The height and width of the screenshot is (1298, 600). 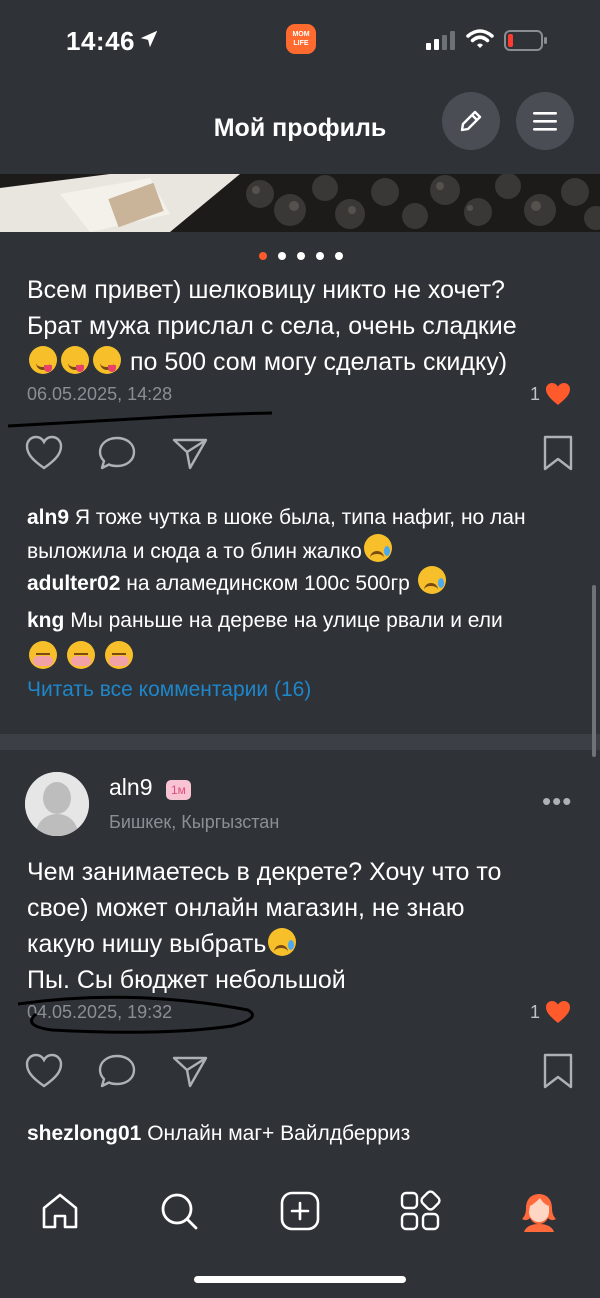 I want to click on default-avatar-icon, so click(x=57, y=804).